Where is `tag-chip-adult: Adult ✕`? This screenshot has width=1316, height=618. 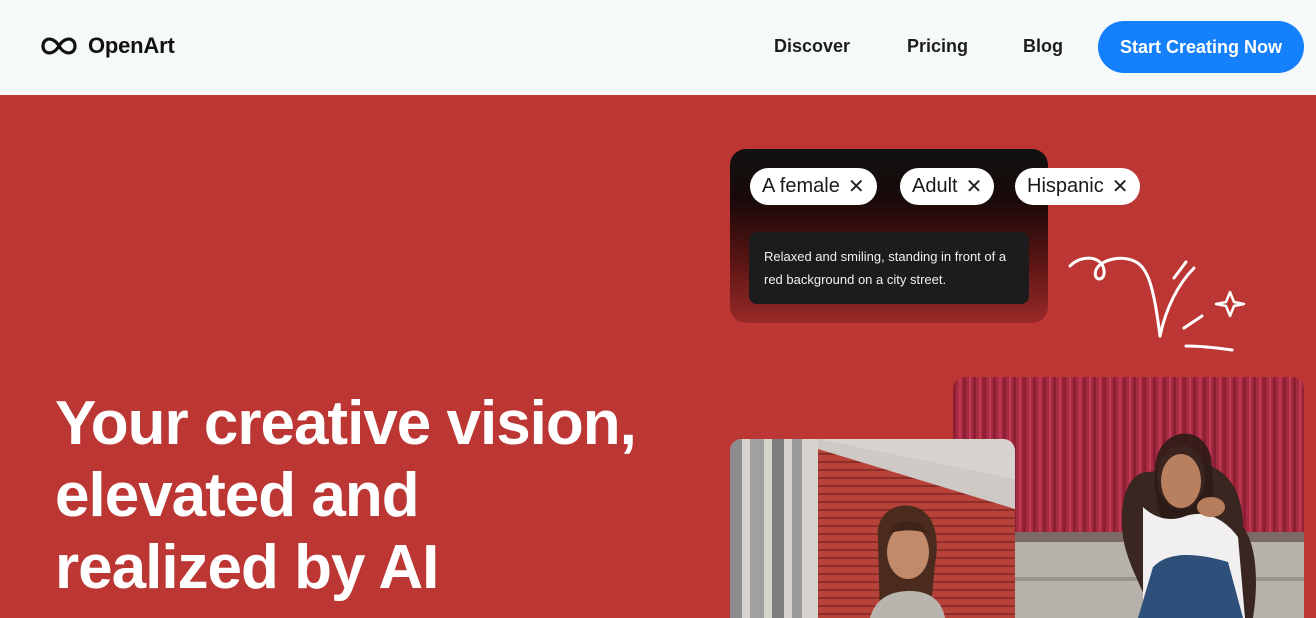 tag-chip-adult: Adult ✕ is located at coordinates (947, 186).